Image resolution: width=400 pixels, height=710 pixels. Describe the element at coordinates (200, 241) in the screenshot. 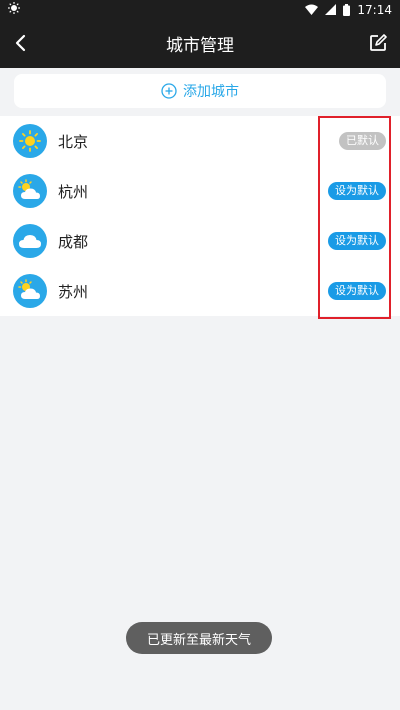

I see `city-row-chengdu: 成都 设为默认` at that location.